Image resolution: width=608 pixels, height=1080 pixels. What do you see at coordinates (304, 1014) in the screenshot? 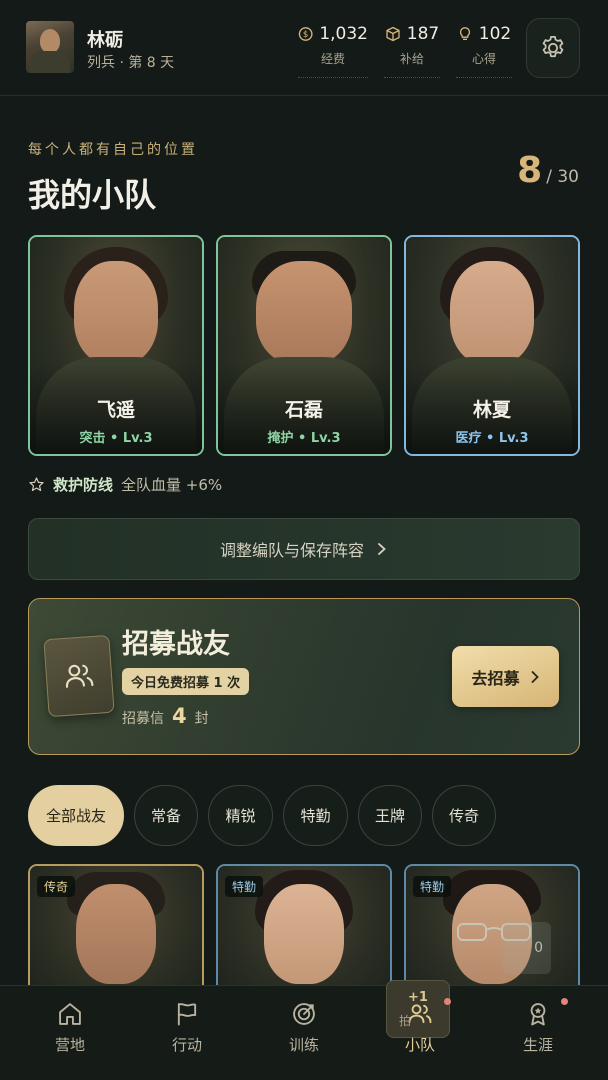
I see `target-icon` at bounding box center [304, 1014].